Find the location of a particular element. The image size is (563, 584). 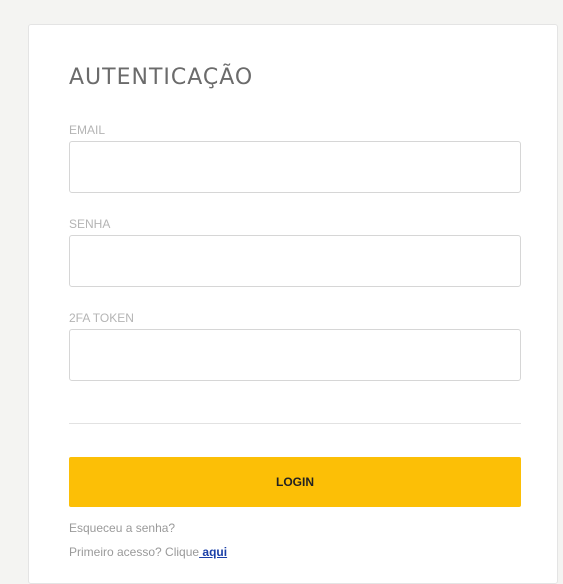

first-access-text: Primeiro acesso? Clique aqui is located at coordinates (148, 552).